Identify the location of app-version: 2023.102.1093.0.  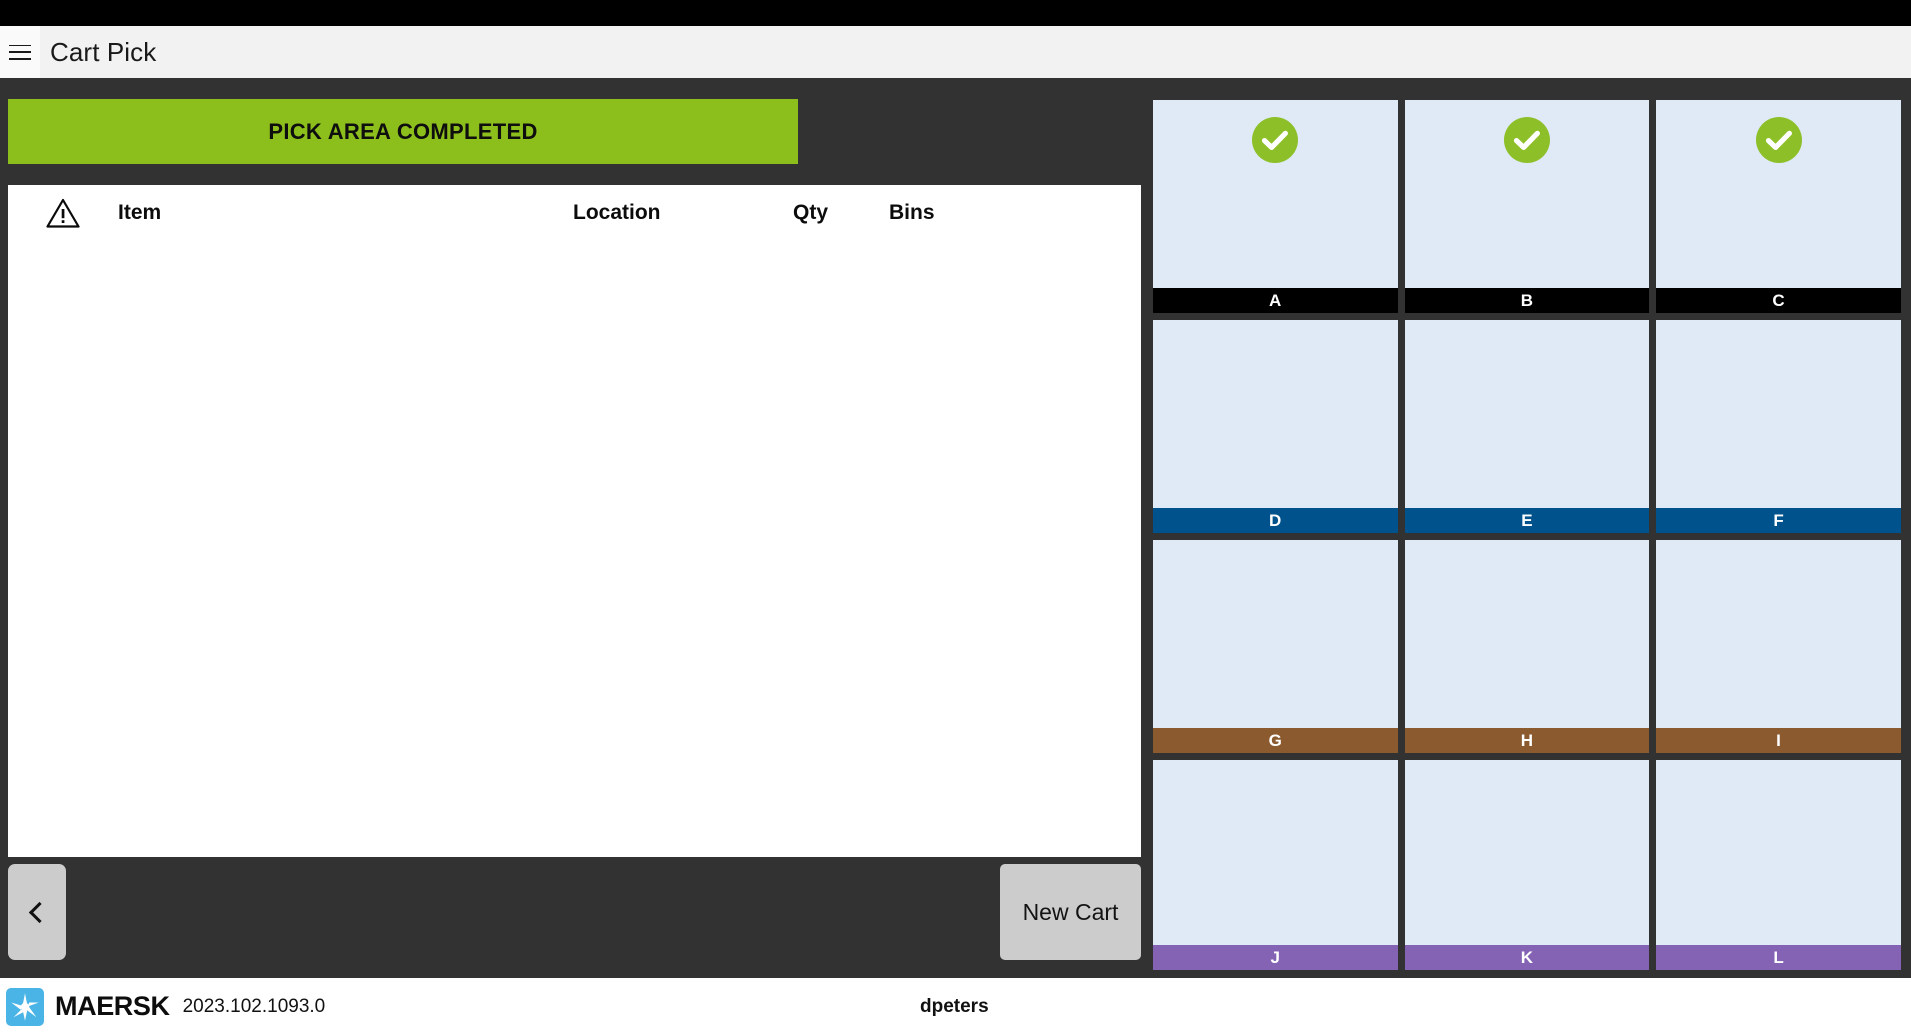
(254, 1006).